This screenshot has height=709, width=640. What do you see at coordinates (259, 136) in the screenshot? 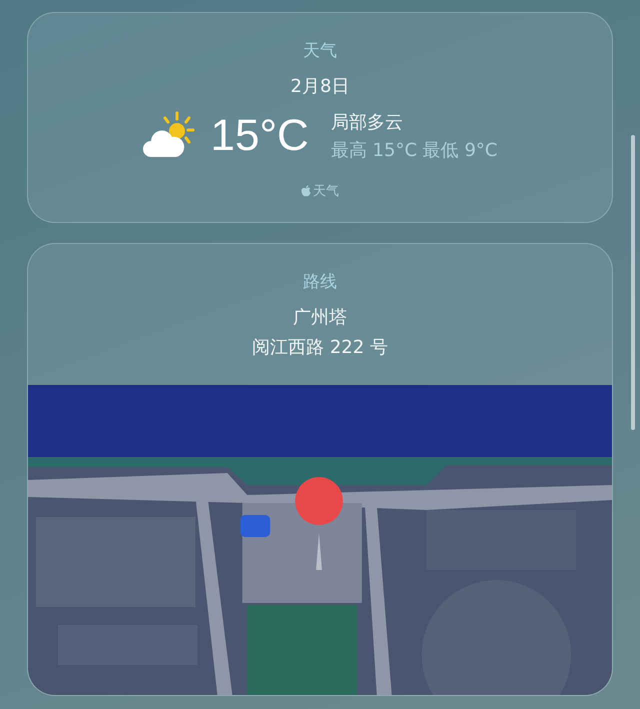
I see `temperature: 15°C` at bounding box center [259, 136].